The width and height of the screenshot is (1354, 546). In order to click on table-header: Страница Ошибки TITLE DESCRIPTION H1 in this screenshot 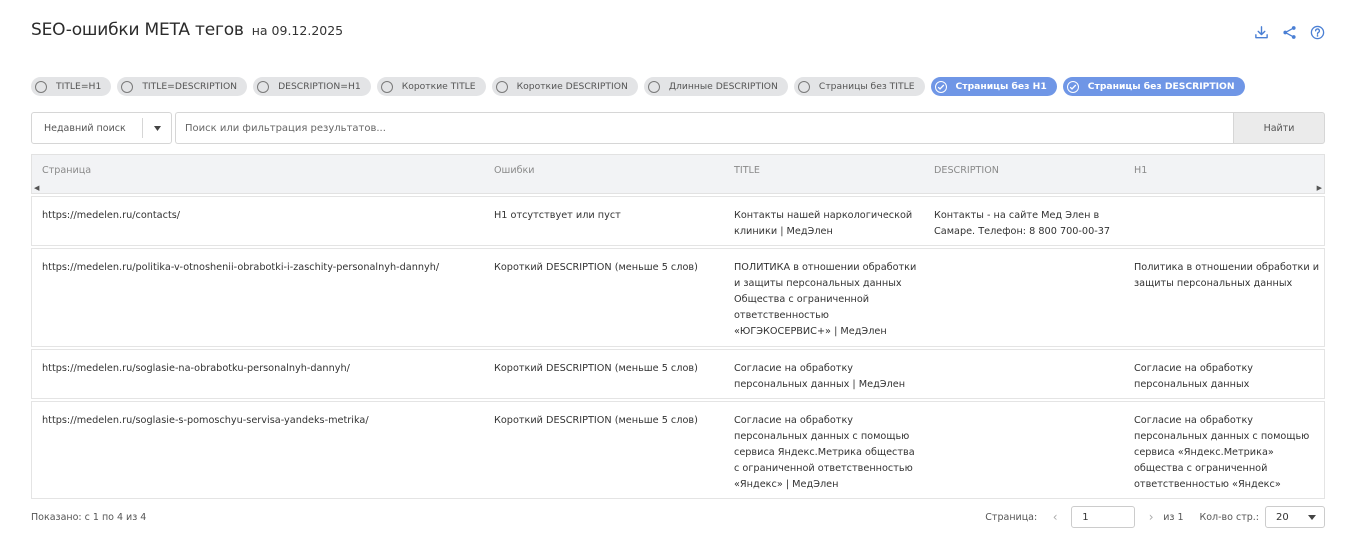, I will do `click(678, 169)`.